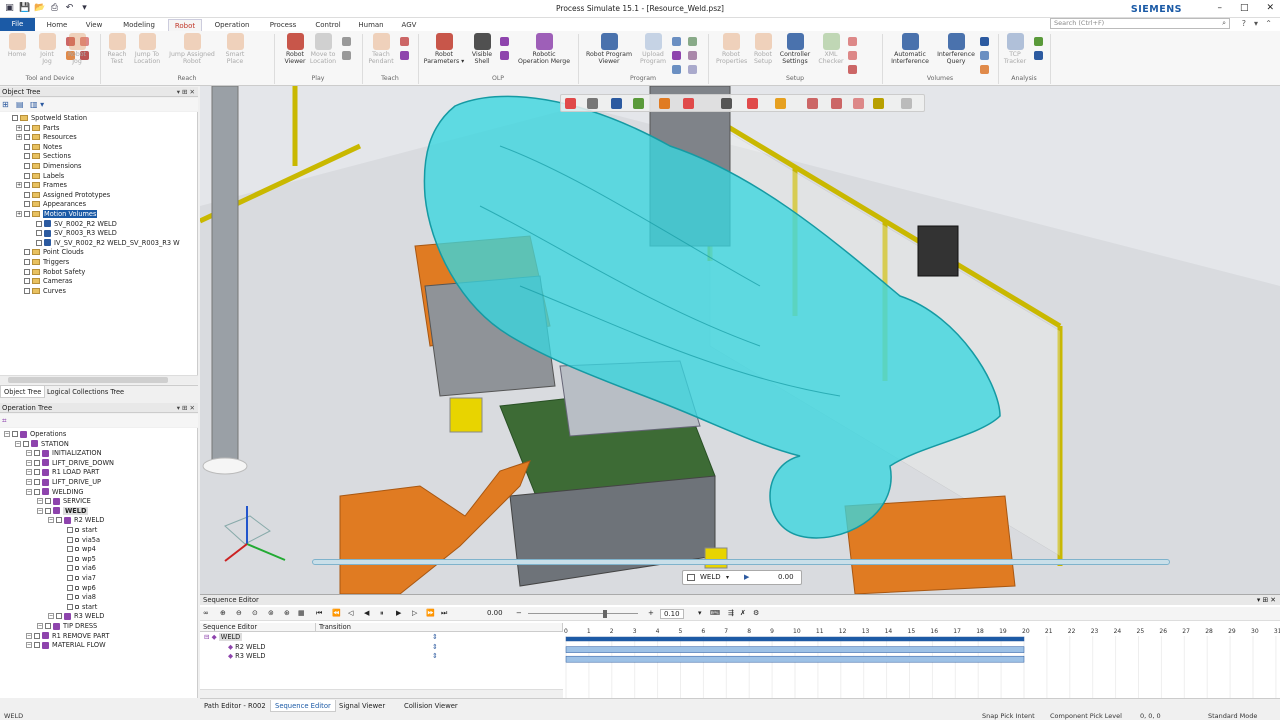  I want to click on ribbon-button-reach-3: Reach Test, so click(117, 49).